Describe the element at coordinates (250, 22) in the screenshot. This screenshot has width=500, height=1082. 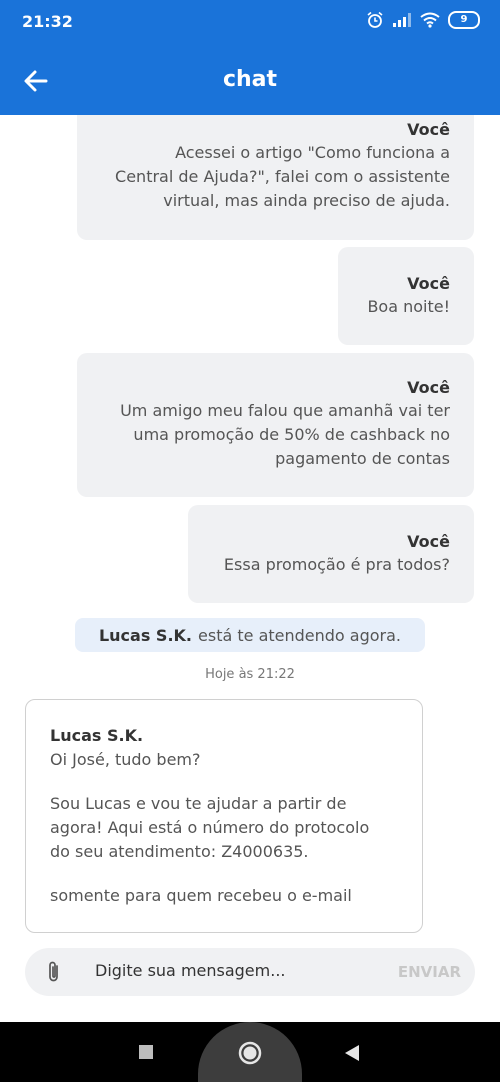
I see `status-bar: 21:32 9` at that location.